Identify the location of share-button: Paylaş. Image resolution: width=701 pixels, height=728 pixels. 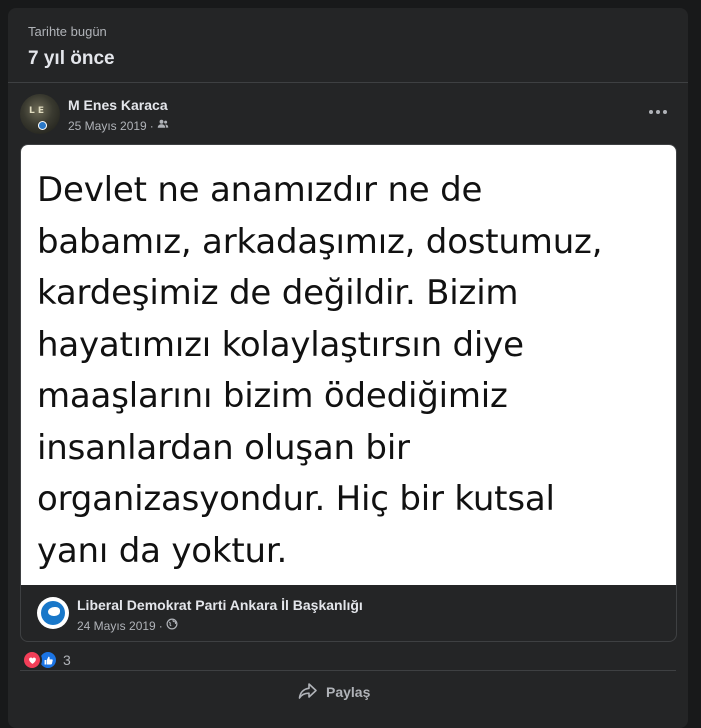
(334, 692).